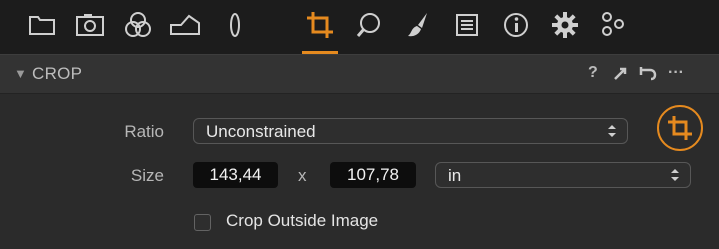  What do you see at coordinates (455, 175) in the screenshot?
I see `unit-value: in` at bounding box center [455, 175].